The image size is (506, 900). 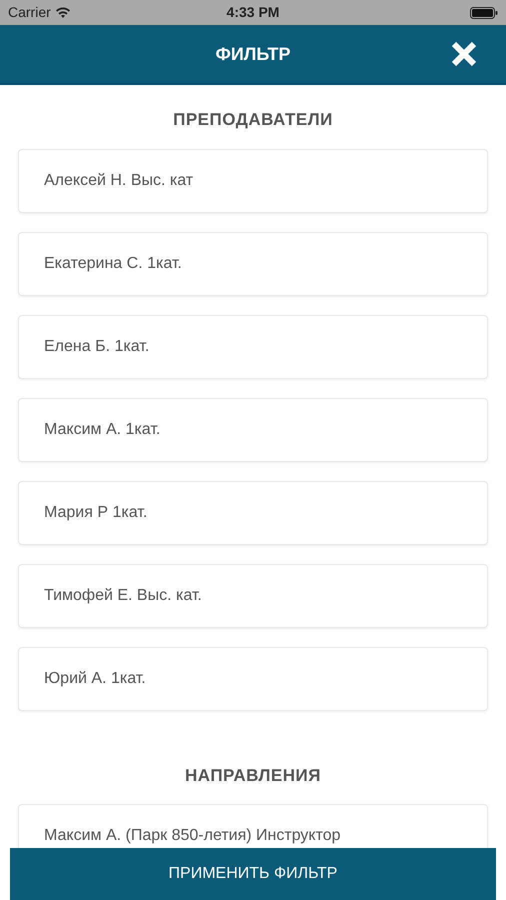 I want to click on section-title: ПРЕПОДАВАТЕЛИ, so click(x=253, y=120).